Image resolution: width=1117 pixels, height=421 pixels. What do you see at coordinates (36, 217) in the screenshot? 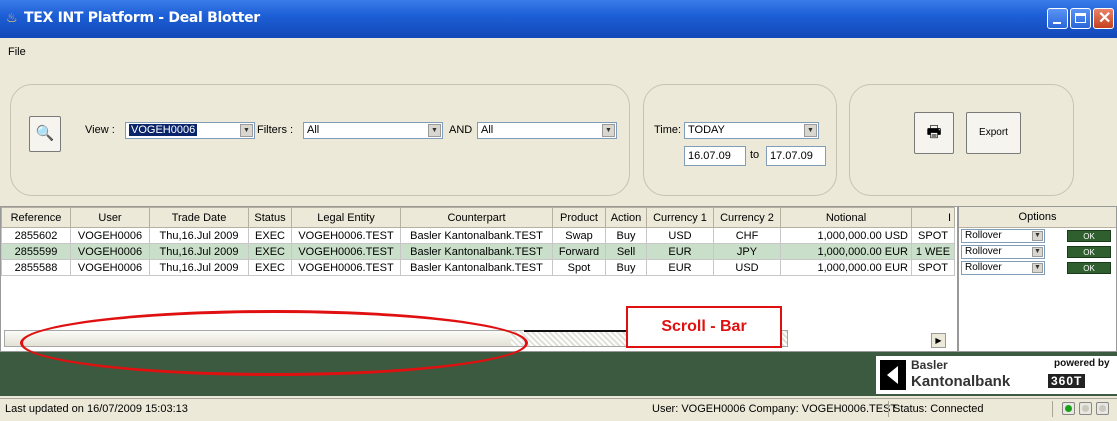
I see `column-header: Reference` at bounding box center [36, 217].